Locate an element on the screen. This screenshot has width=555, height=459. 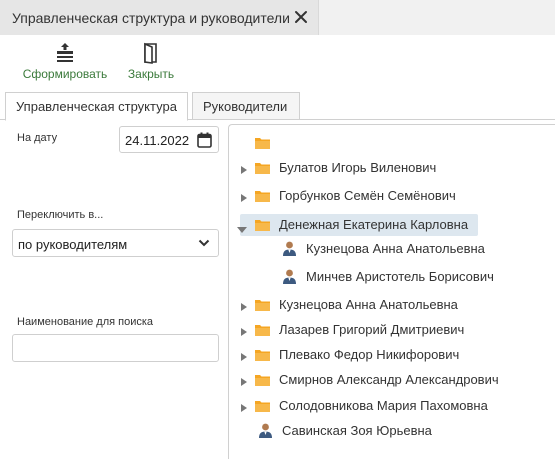
tree-node-label: Плевако Федор Никифорович is located at coordinates (369, 354).